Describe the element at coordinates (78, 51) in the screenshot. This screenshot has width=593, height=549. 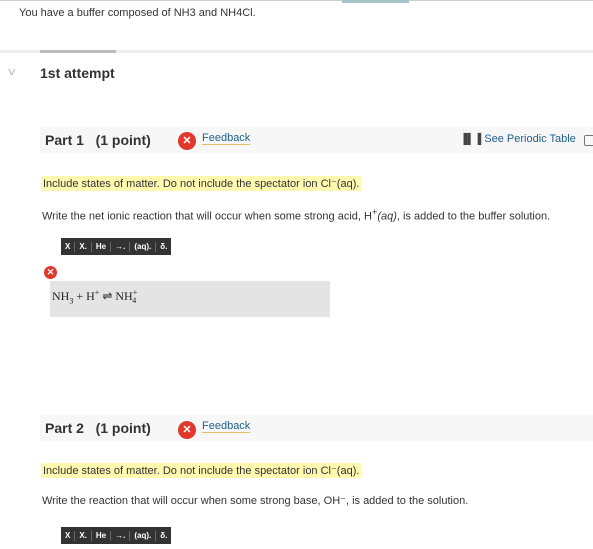
I see `attempt-tab-indicator` at that location.